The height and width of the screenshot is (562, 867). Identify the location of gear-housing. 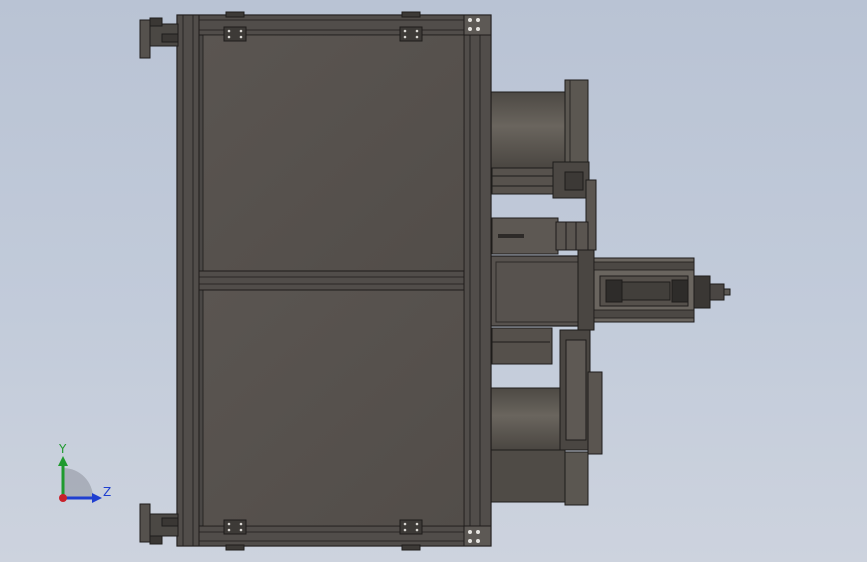
(542, 290).